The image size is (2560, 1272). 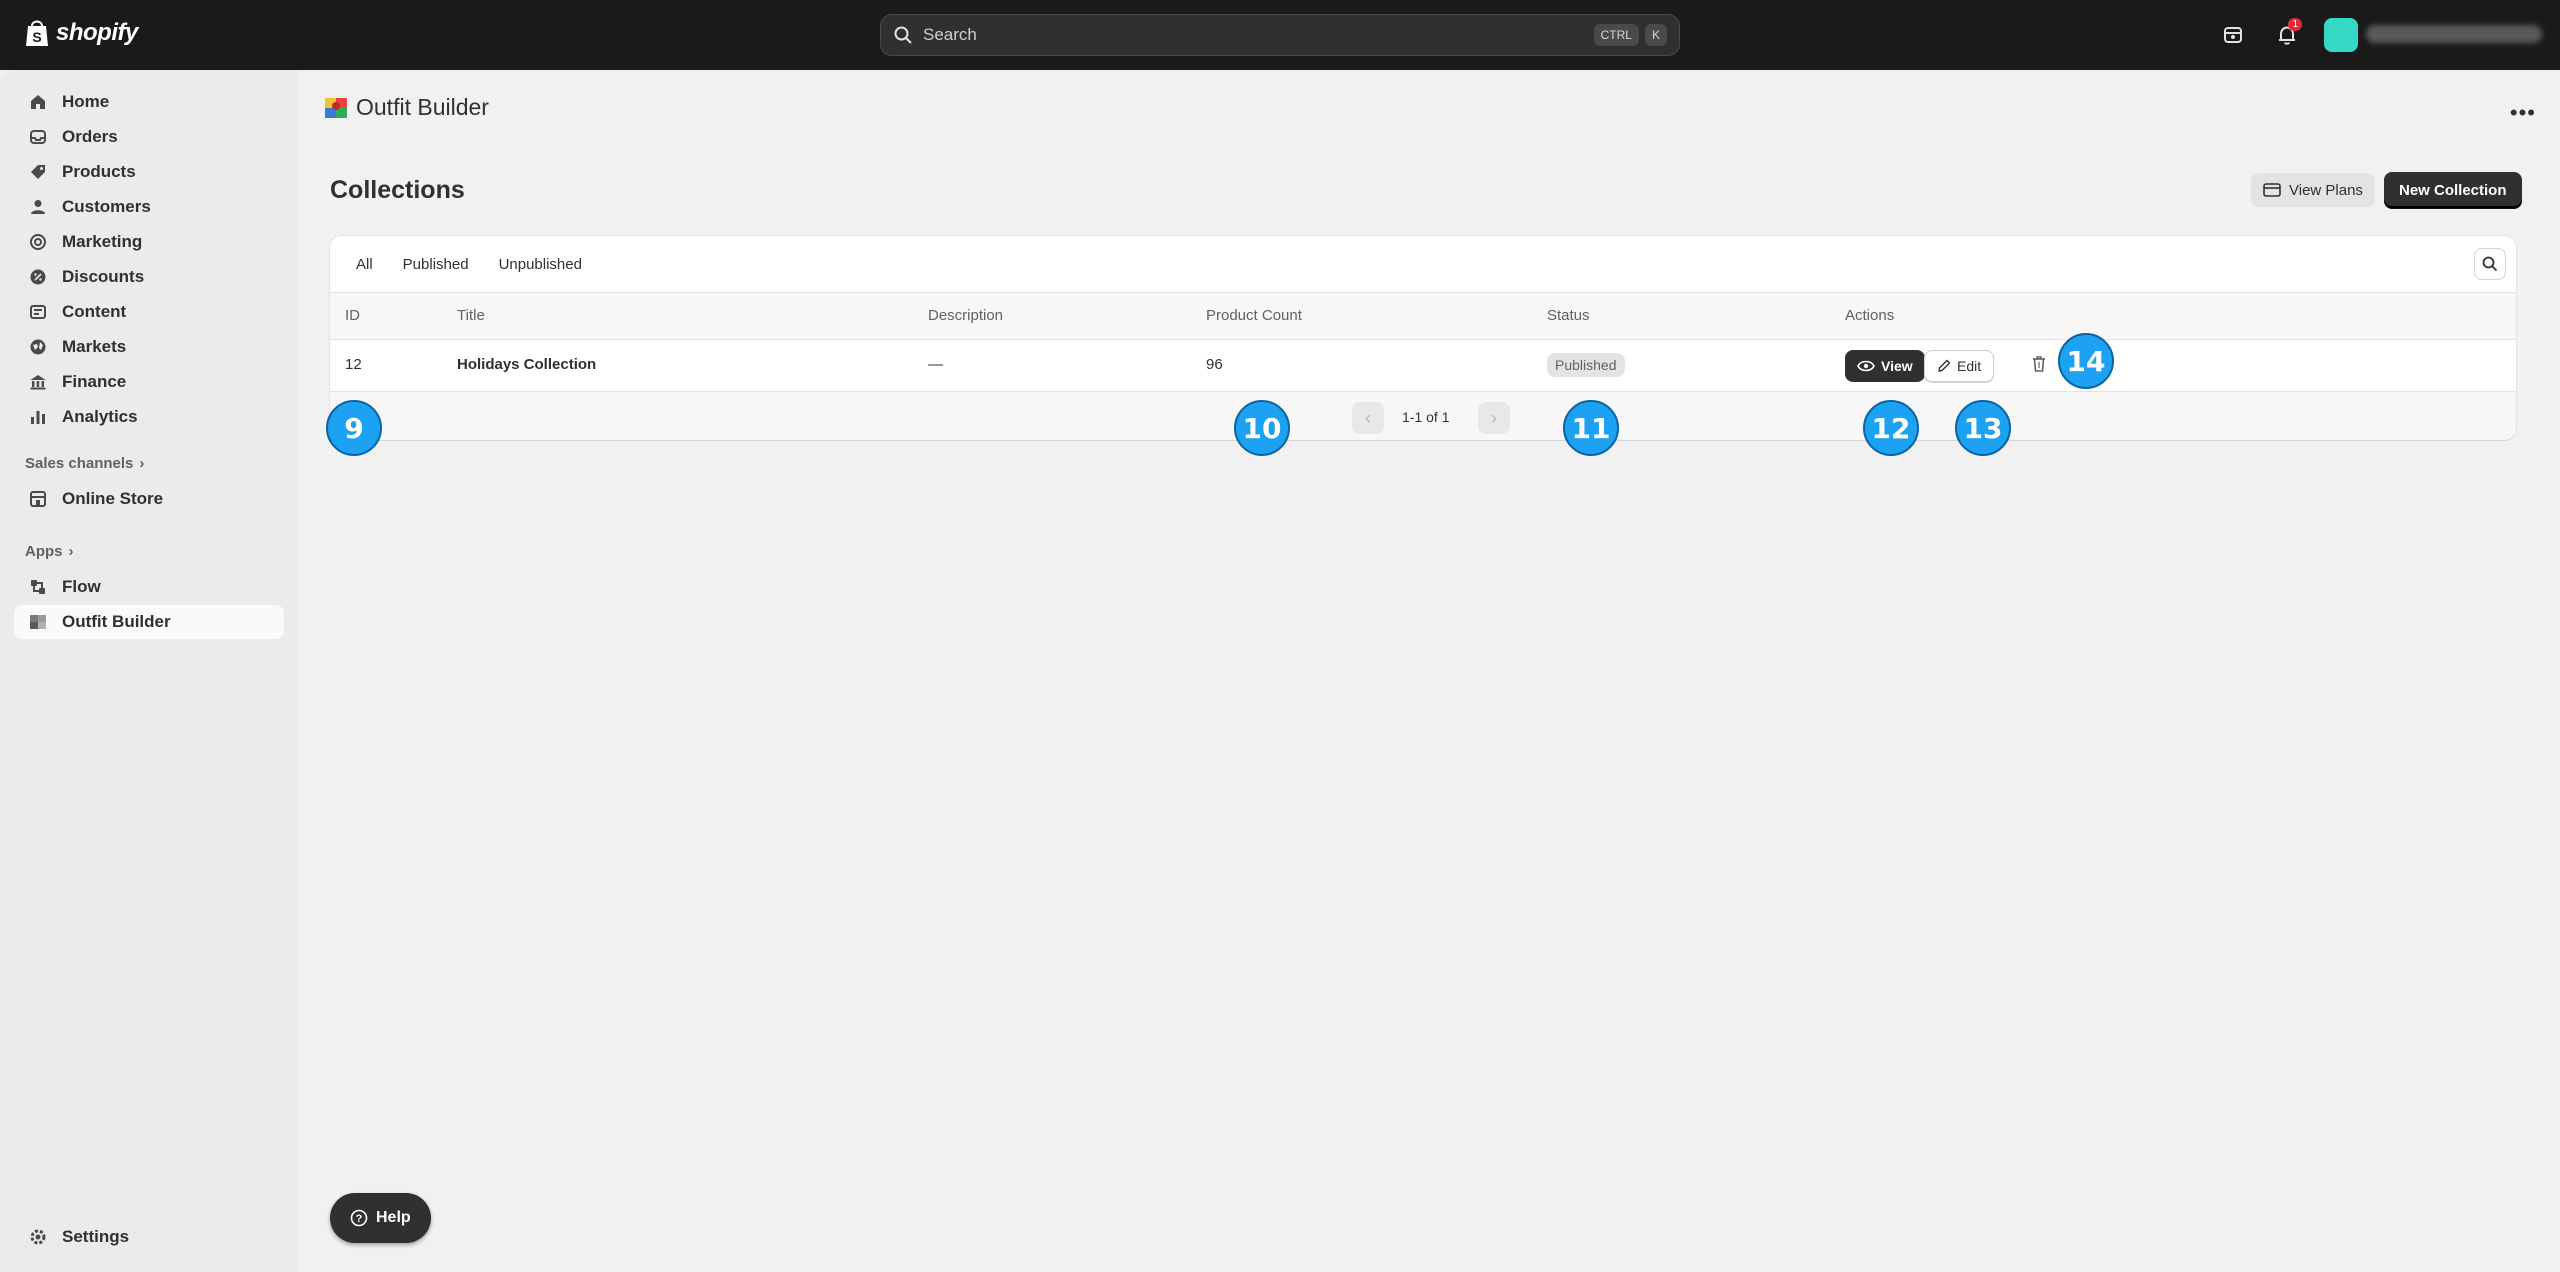 I want to click on annotation-marker-10: 10, so click(x=1262, y=428).